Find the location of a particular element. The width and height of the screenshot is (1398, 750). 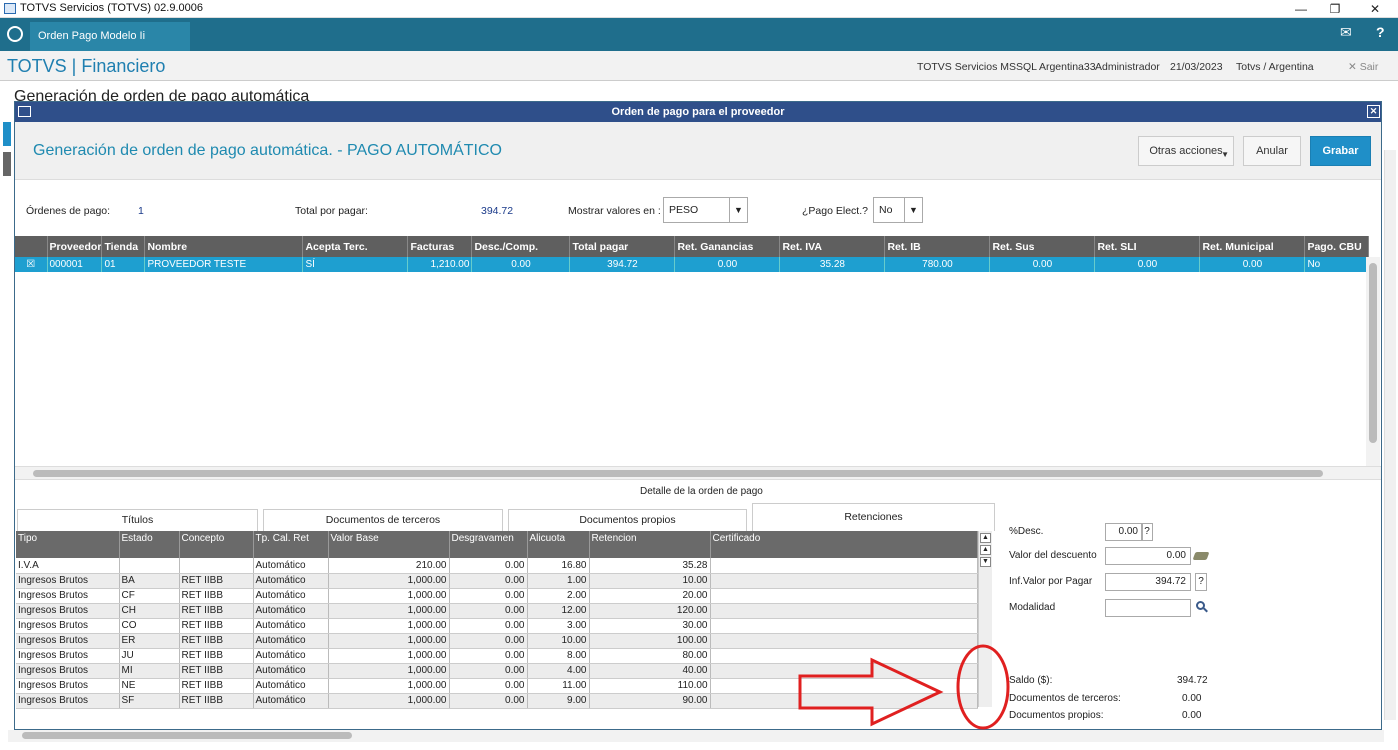

annotation-circle is located at coordinates (983, 687).